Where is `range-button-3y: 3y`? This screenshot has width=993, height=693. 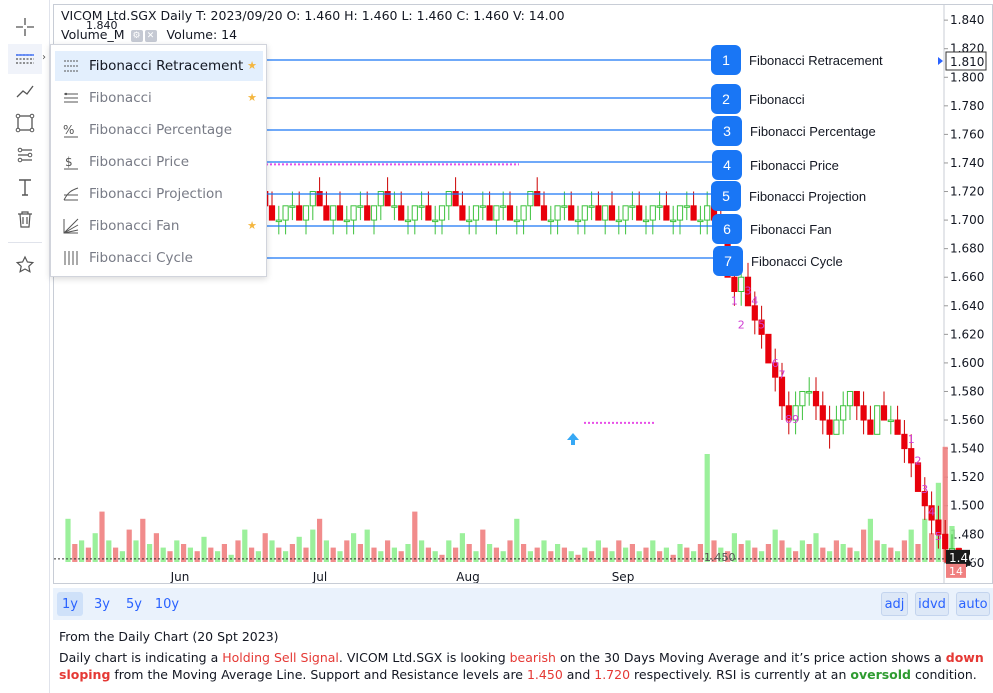
range-button-3y: 3y is located at coordinates (102, 604).